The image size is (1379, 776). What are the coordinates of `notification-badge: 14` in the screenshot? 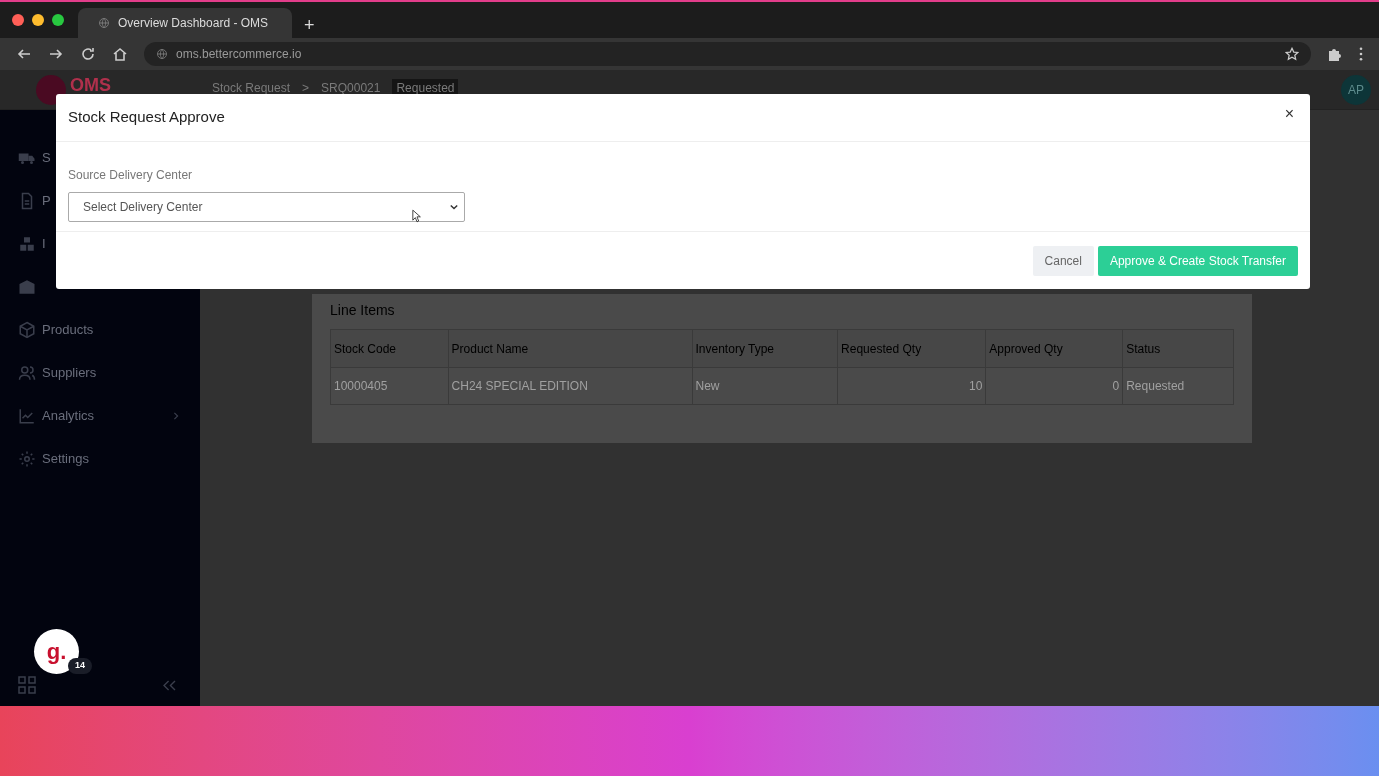 It's located at (80, 666).